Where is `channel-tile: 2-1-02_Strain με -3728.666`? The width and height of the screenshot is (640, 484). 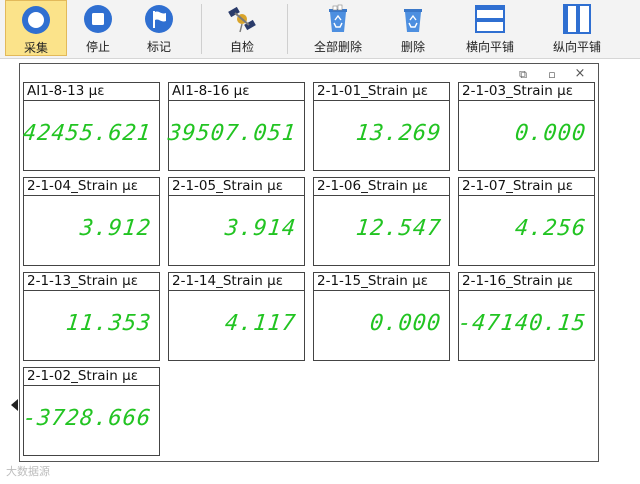
channel-tile: 2-1-02_Strain με -3728.666 is located at coordinates (90, 411).